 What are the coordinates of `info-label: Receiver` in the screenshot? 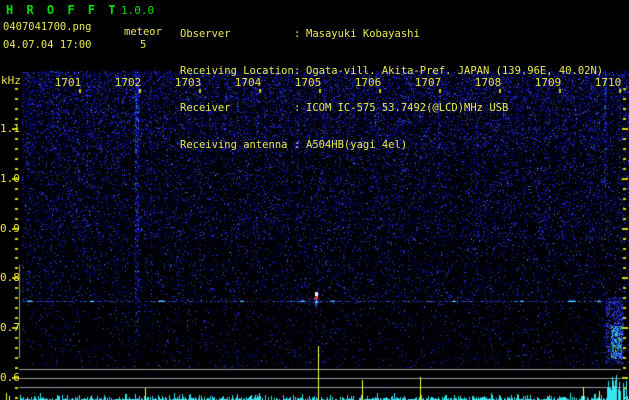 It's located at (205, 108).